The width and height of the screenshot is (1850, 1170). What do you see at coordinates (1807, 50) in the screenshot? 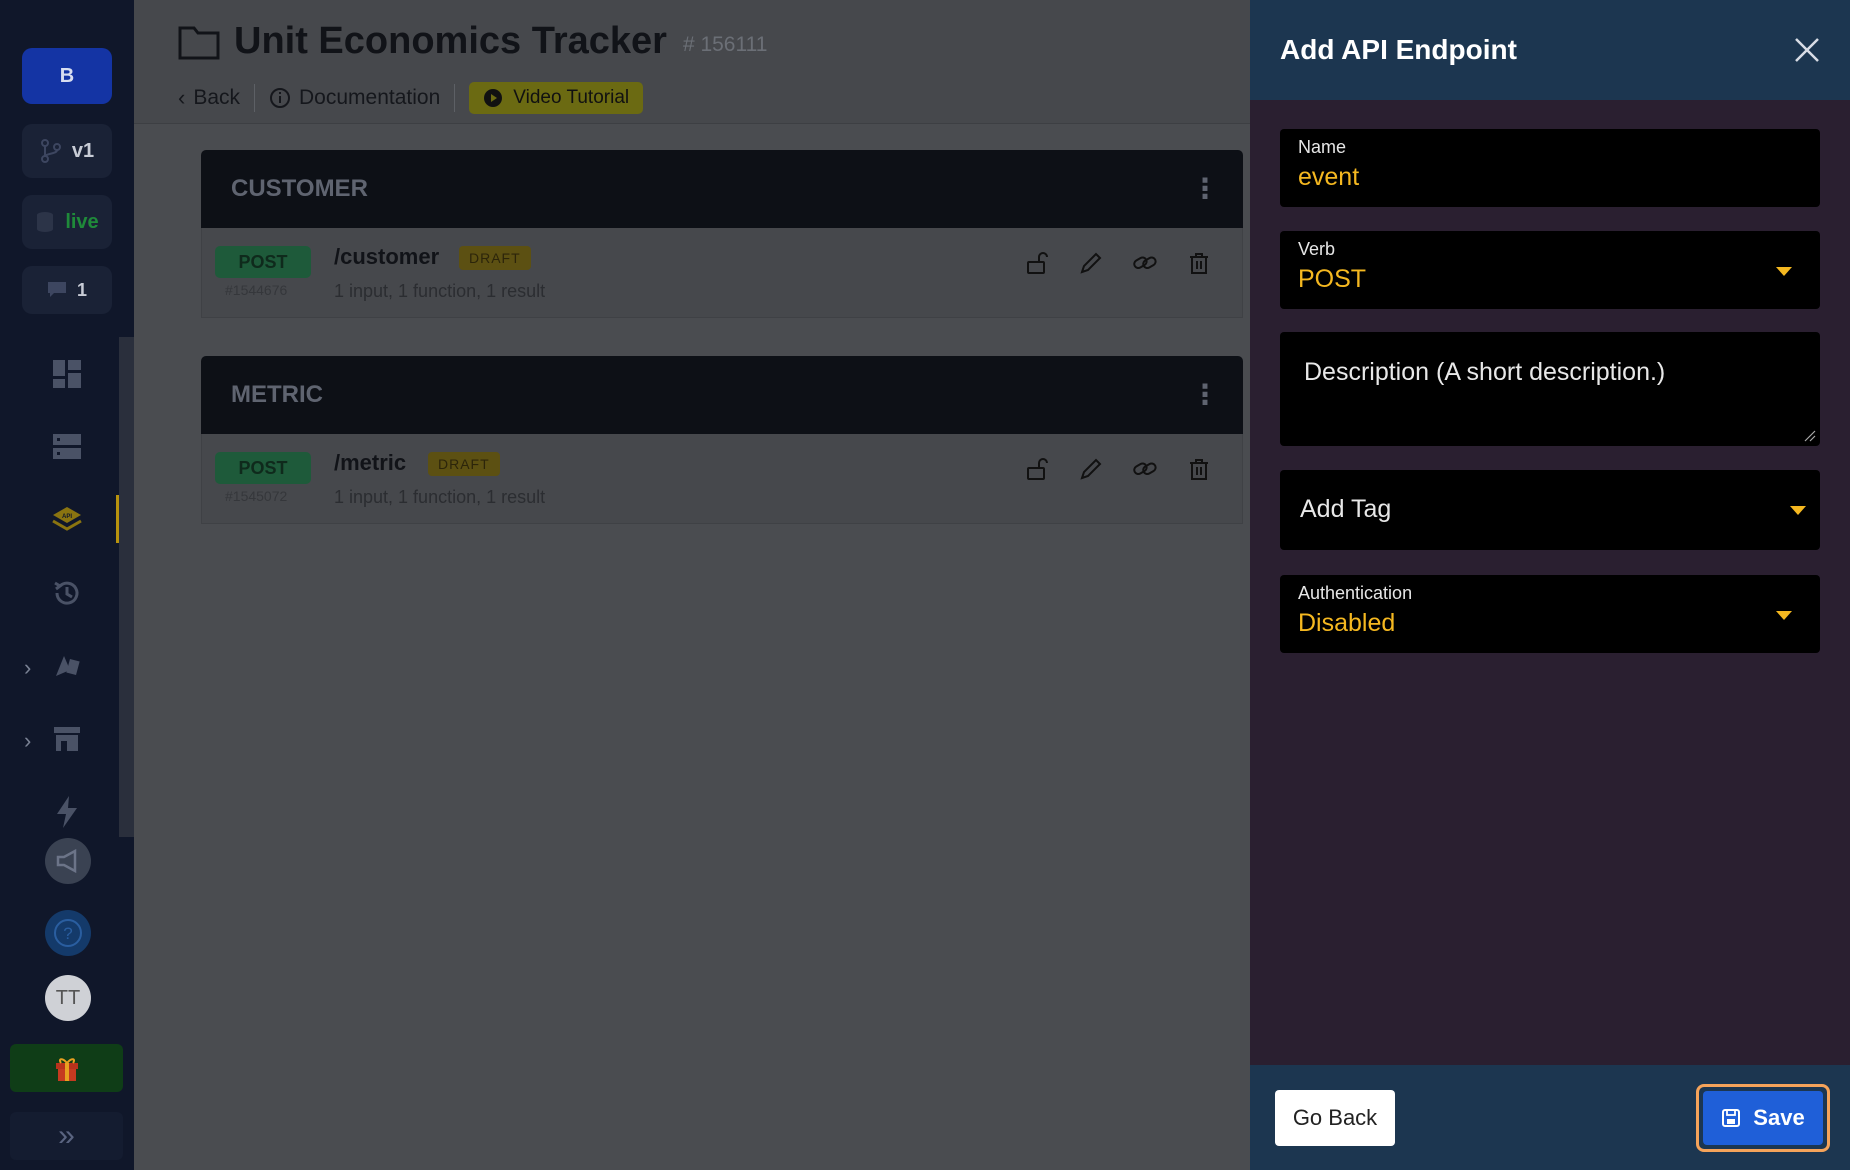
I see `close-icon` at bounding box center [1807, 50].